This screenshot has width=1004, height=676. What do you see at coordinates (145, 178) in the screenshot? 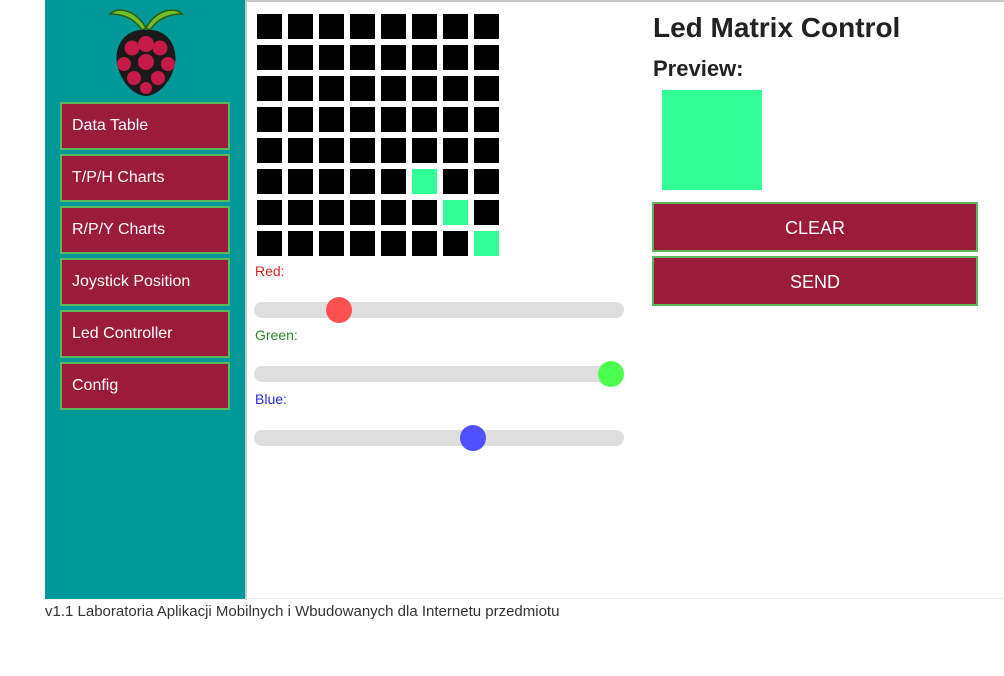
I see `sidebar-item-tph-charts: T/P/H Charts` at bounding box center [145, 178].